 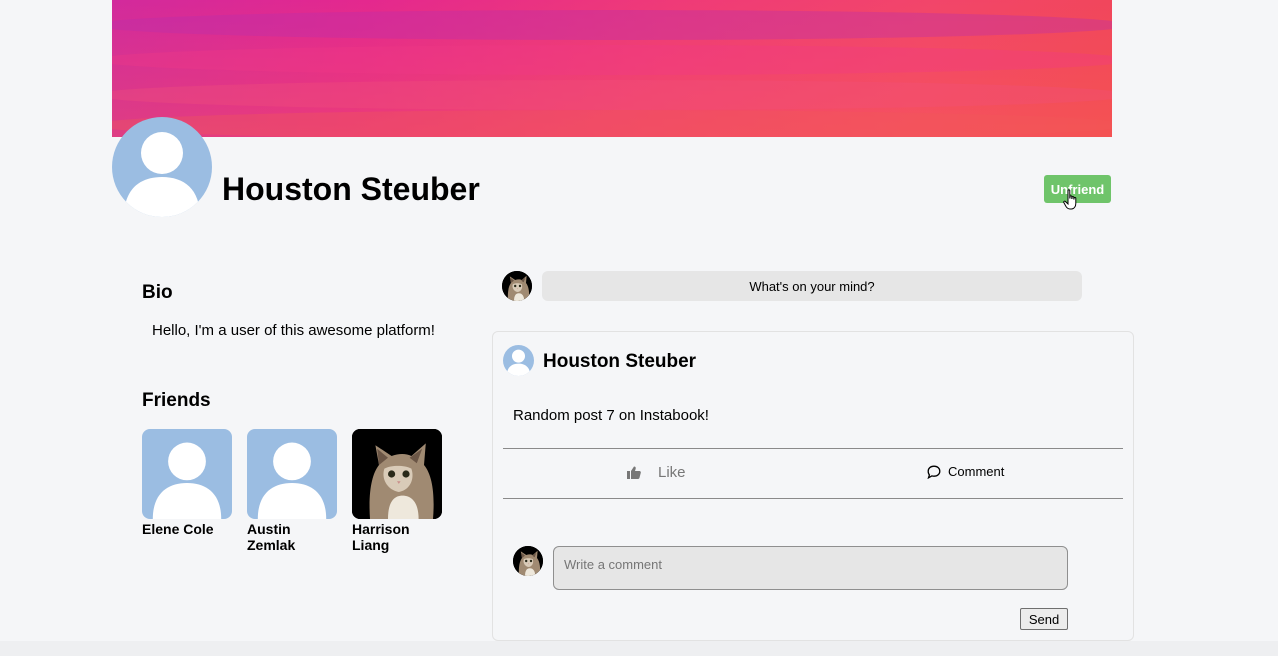 I want to click on horizontal-scrollbar, so click(x=639, y=648).